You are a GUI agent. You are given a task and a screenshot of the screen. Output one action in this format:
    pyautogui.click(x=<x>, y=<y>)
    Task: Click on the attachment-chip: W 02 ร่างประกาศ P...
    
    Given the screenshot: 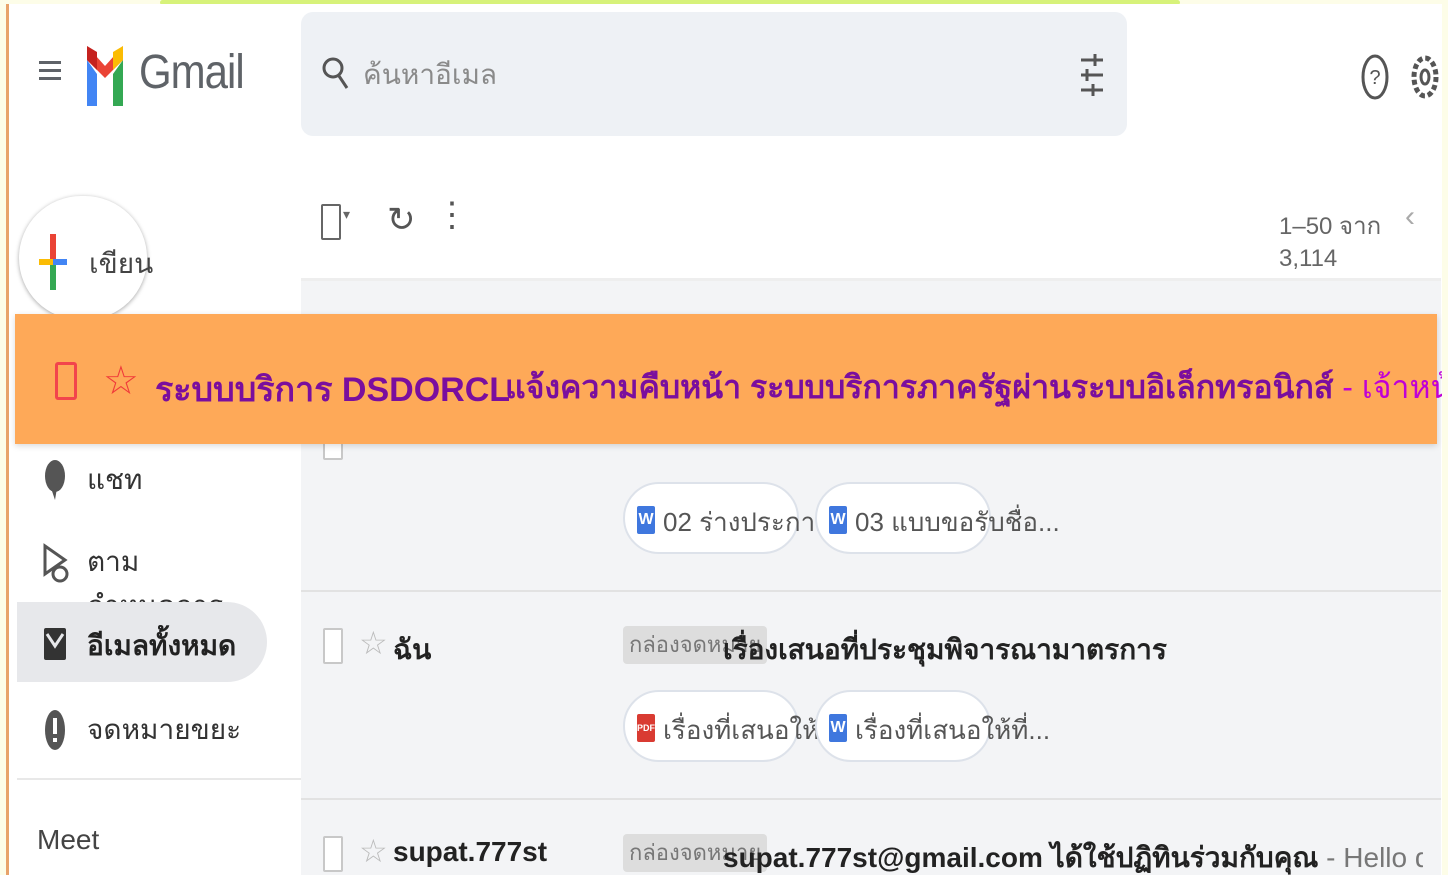 What is the action you would take?
    pyautogui.click(x=749, y=518)
    